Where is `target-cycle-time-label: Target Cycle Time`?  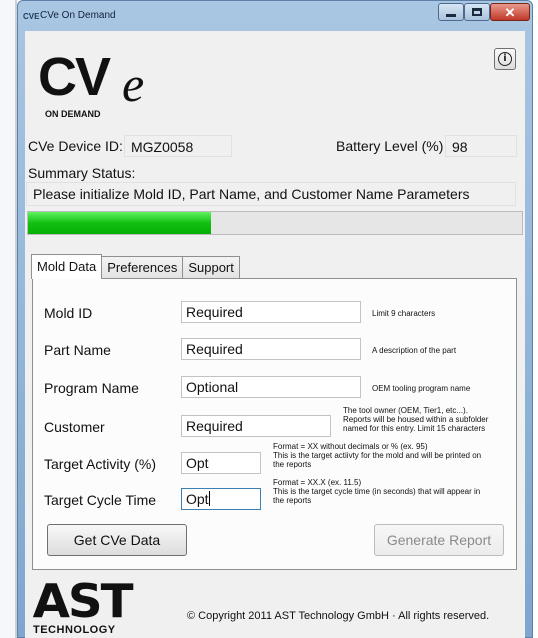
target-cycle-time-label: Target Cycle Time is located at coordinates (100, 500).